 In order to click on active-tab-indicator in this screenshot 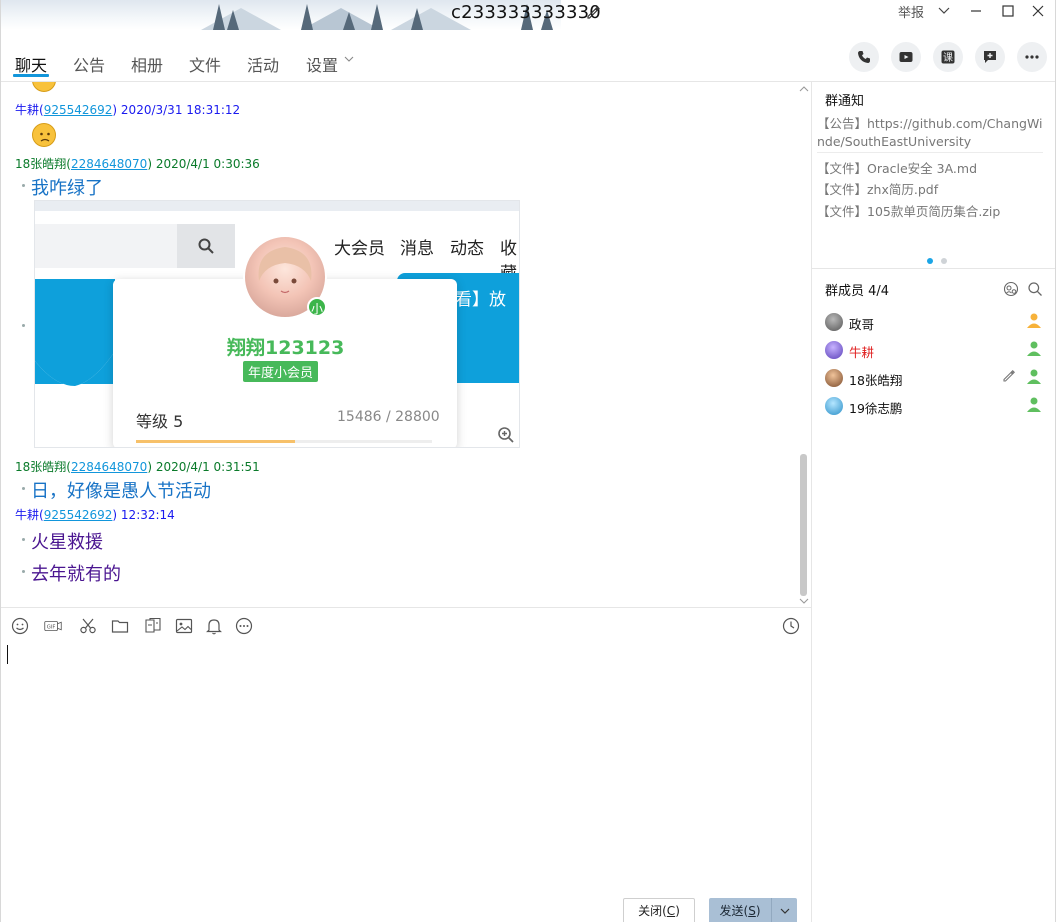, I will do `click(31, 75)`.